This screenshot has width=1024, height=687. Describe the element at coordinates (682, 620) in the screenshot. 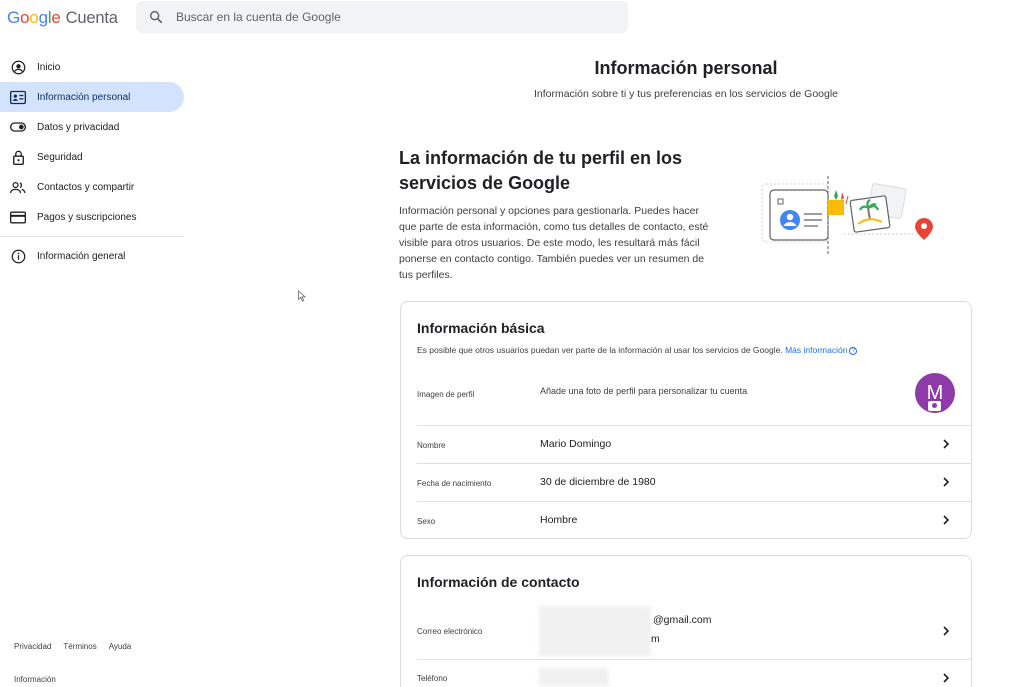

I see `email-primary-suffix: @gmail.com` at that location.